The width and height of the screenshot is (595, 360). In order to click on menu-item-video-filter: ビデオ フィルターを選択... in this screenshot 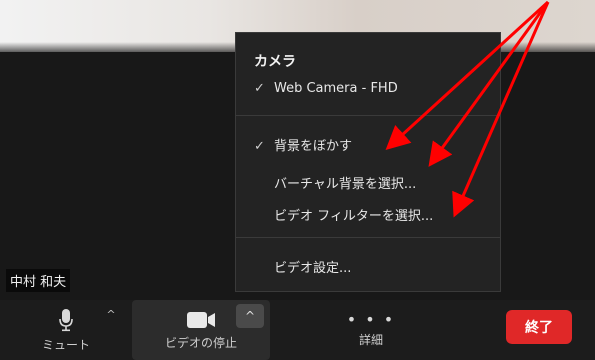, I will do `click(353, 214)`.